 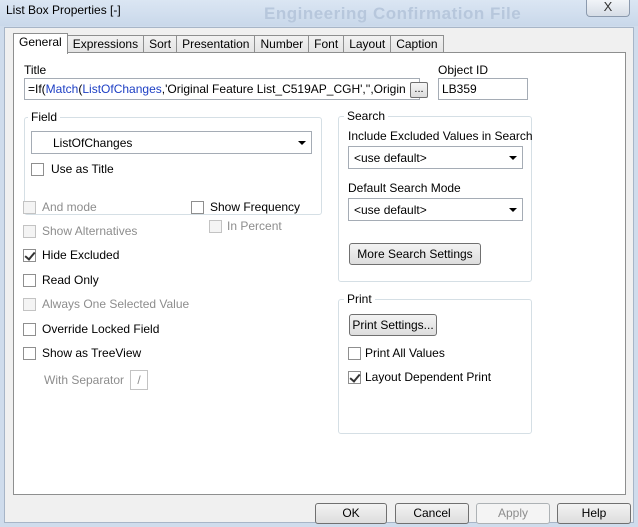 I want to click on hide-excluded-checkbox, so click(x=29, y=255).